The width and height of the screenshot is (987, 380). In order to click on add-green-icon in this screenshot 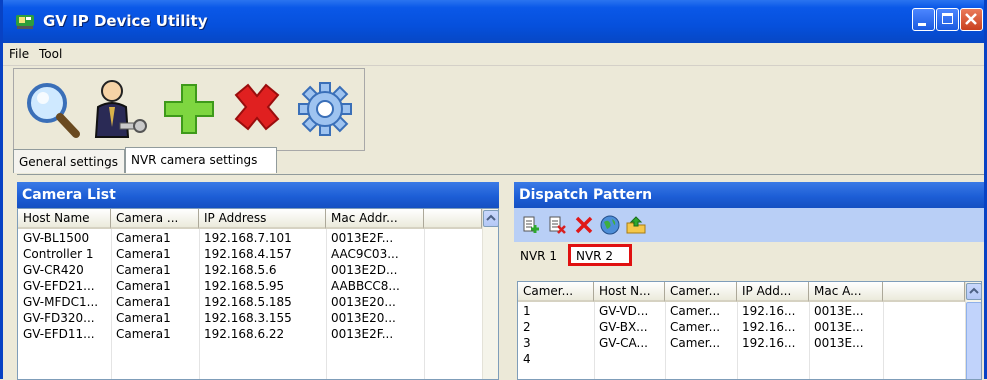, I will do `click(531, 224)`.